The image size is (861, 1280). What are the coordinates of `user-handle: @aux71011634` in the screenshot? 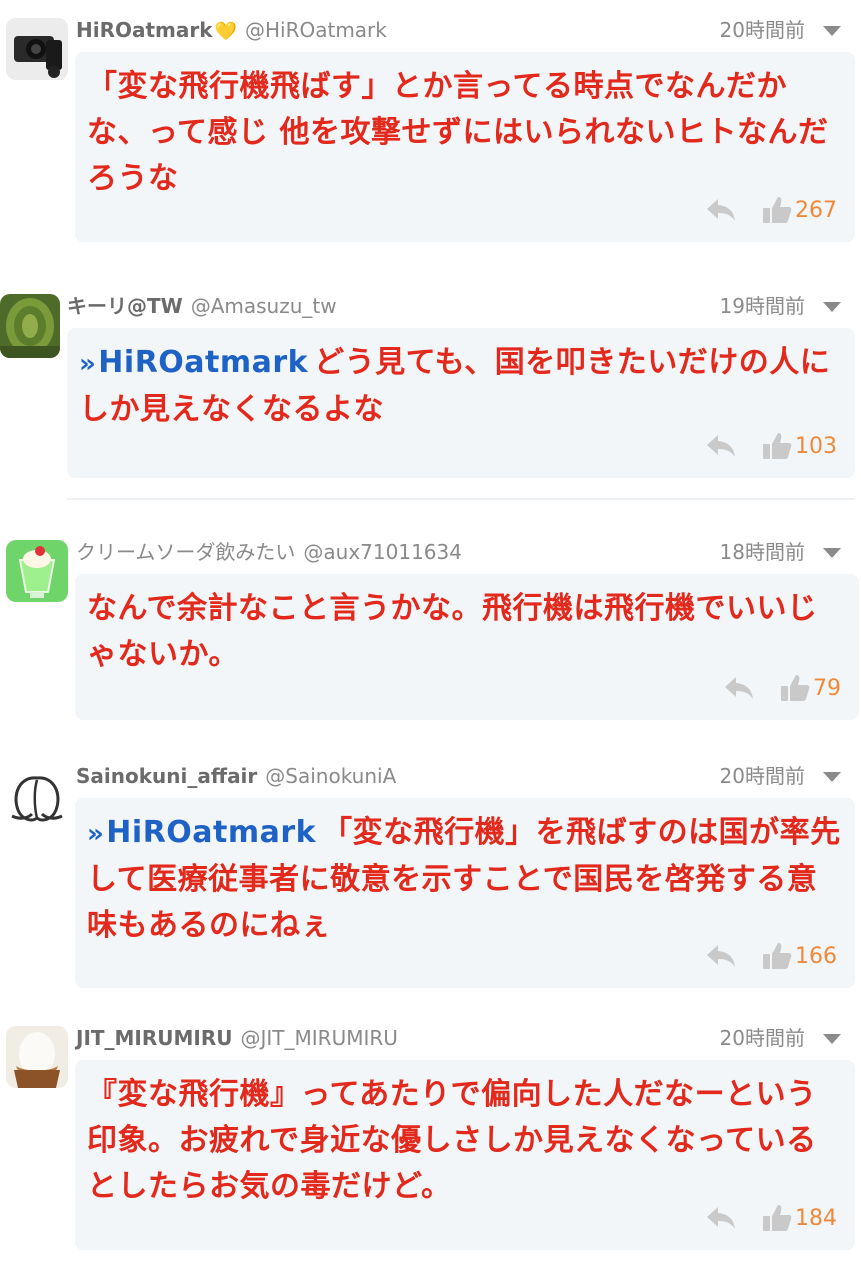 It's located at (382, 552).